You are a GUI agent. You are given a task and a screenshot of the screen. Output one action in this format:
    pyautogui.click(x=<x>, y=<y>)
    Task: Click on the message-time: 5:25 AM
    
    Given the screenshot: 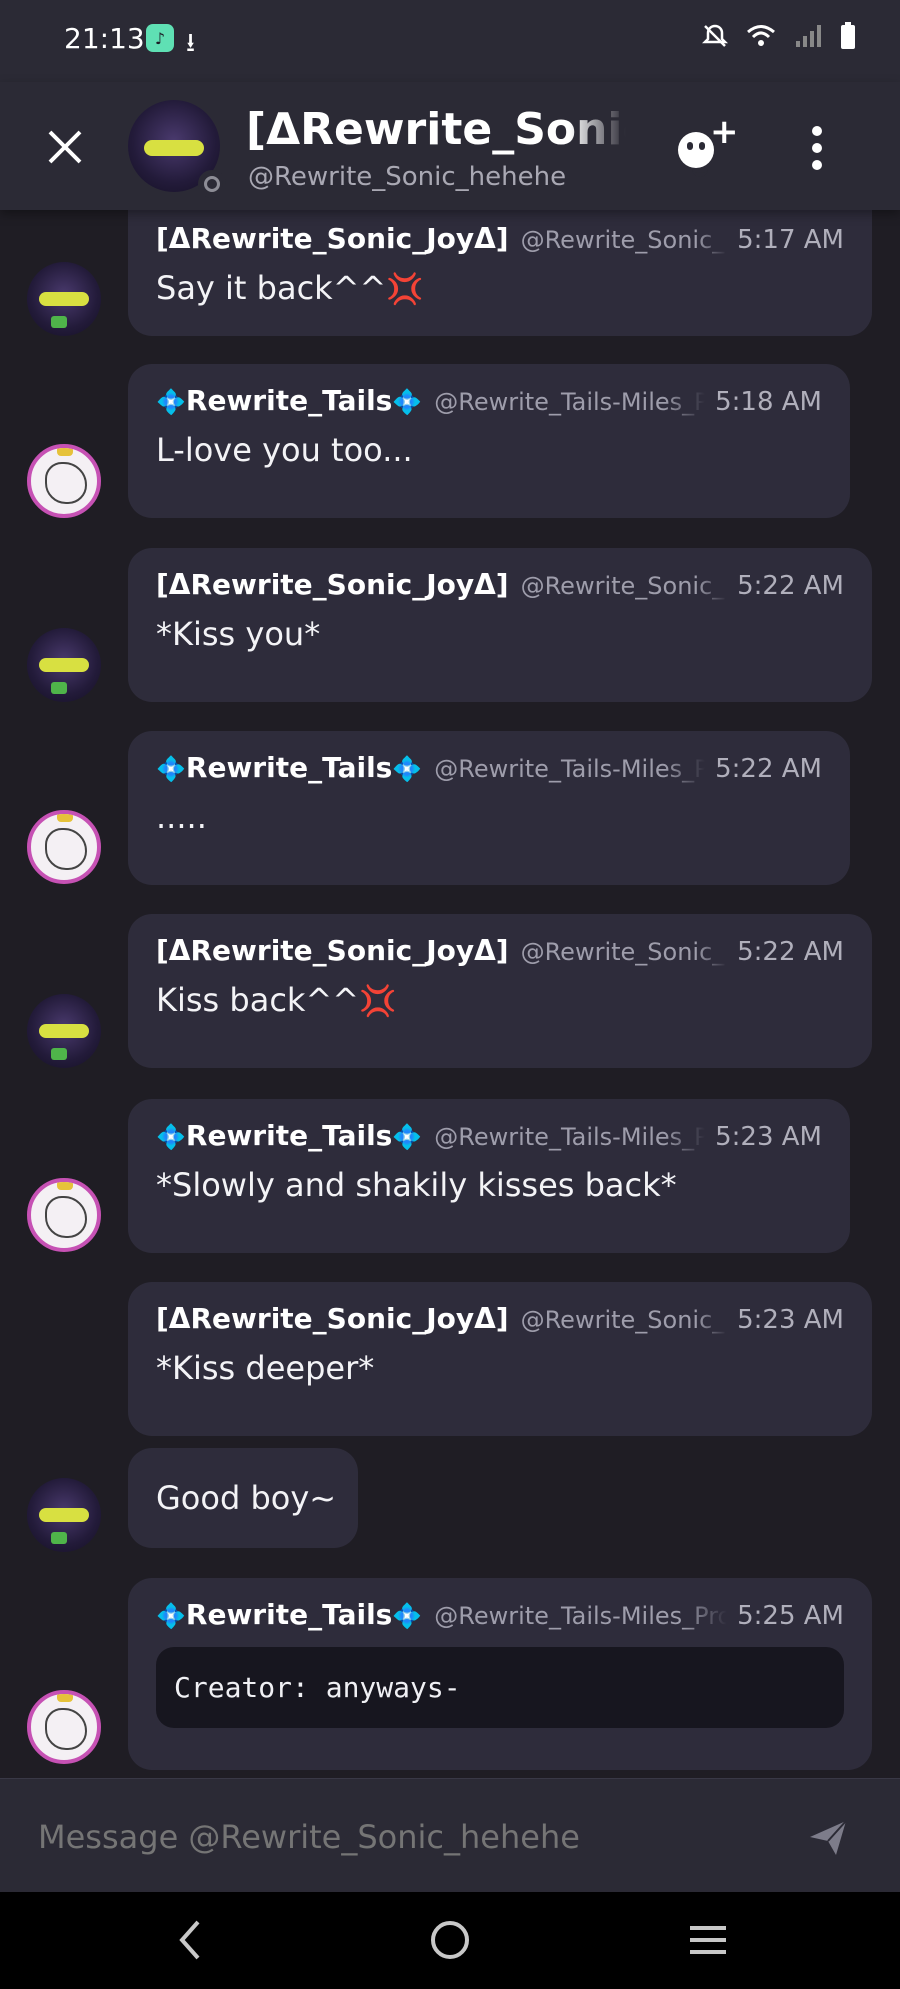 What is the action you would take?
    pyautogui.click(x=790, y=1616)
    